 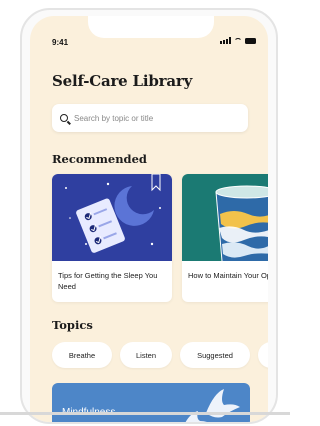 I want to click on recommended-card-sleep: Tips for Getting the Sleep You Need, so click(x=112, y=238).